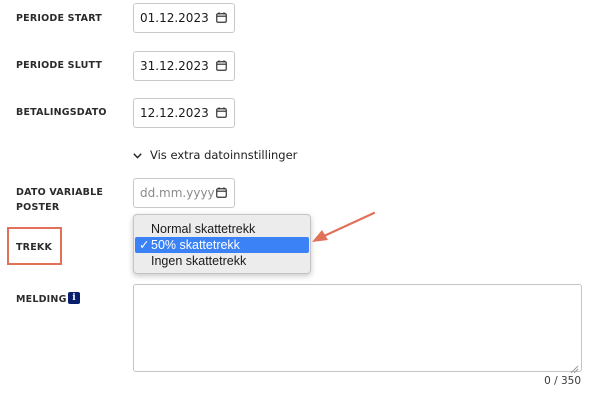 This screenshot has width=599, height=394. Describe the element at coordinates (41, 299) in the screenshot. I see `melding-label: MELDING` at that location.